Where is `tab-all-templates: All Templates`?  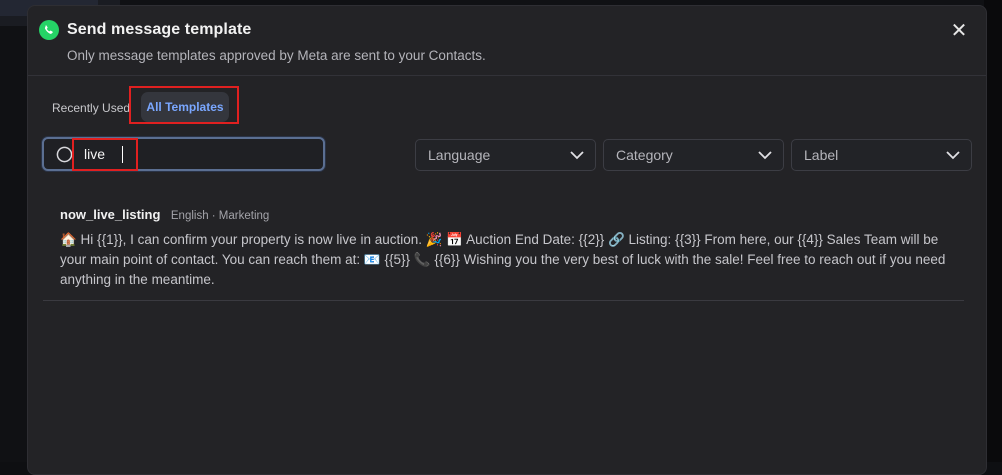 tab-all-templates: All Templates is located at coordinates (185, 107).